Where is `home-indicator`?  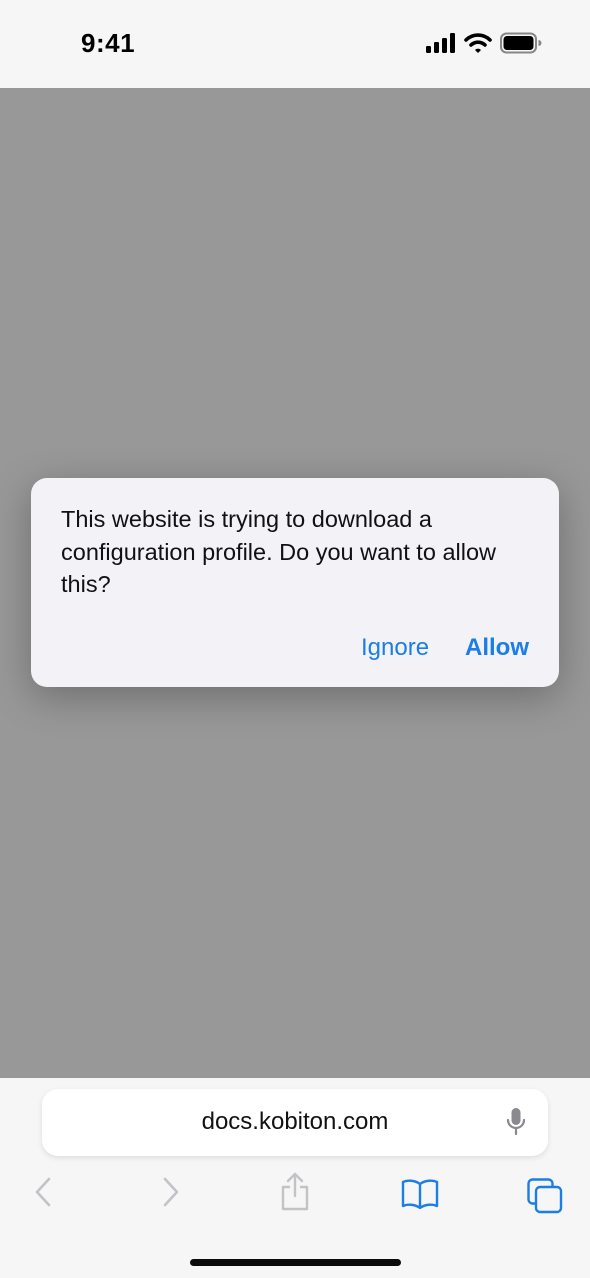 home-indicator is located at coordinates (295, 1262).